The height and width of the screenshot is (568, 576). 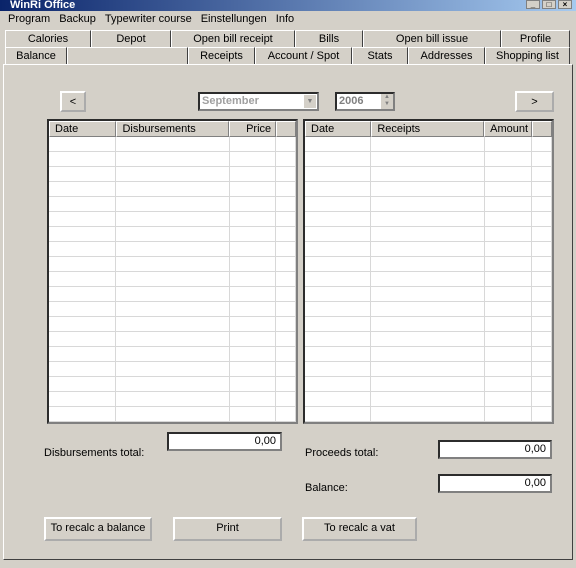 I want to click on tab-bills: Bills, so click(x=329, y=38).